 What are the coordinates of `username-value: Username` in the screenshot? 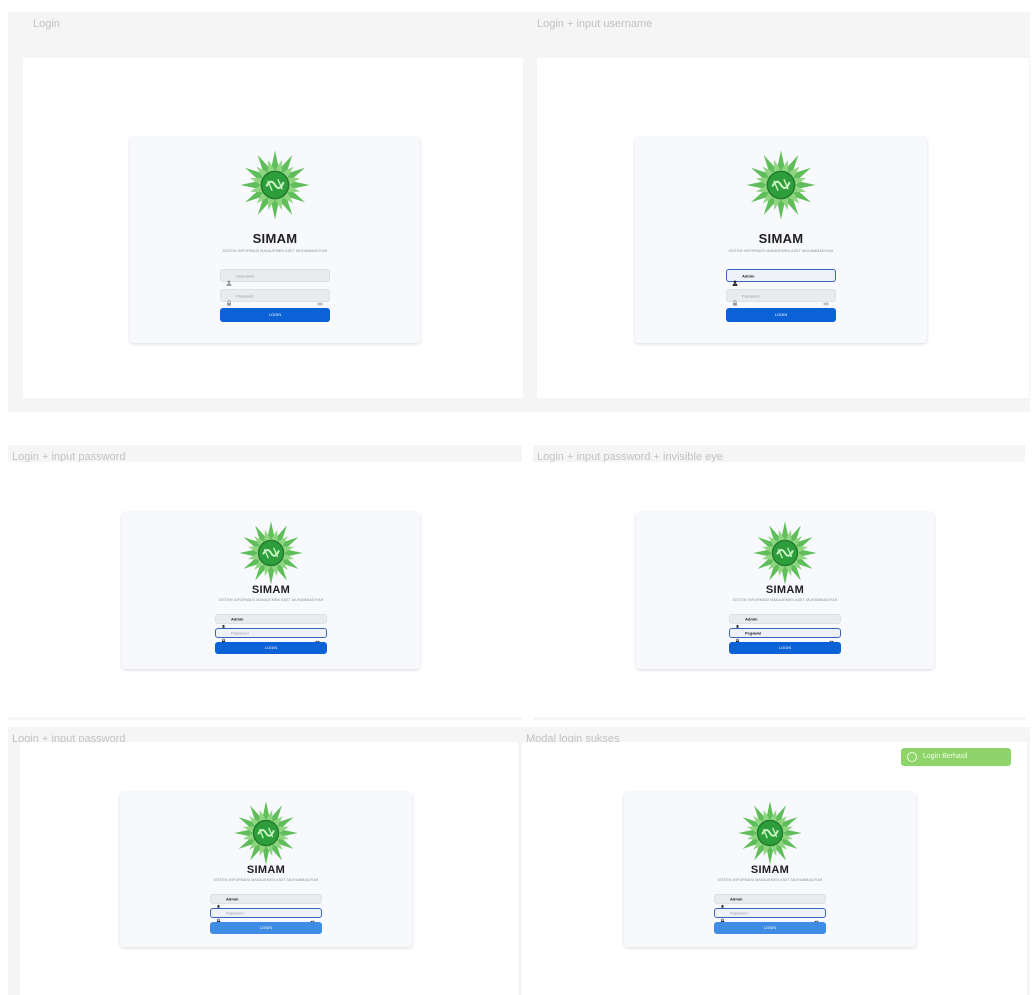 It's located at (245, 275).